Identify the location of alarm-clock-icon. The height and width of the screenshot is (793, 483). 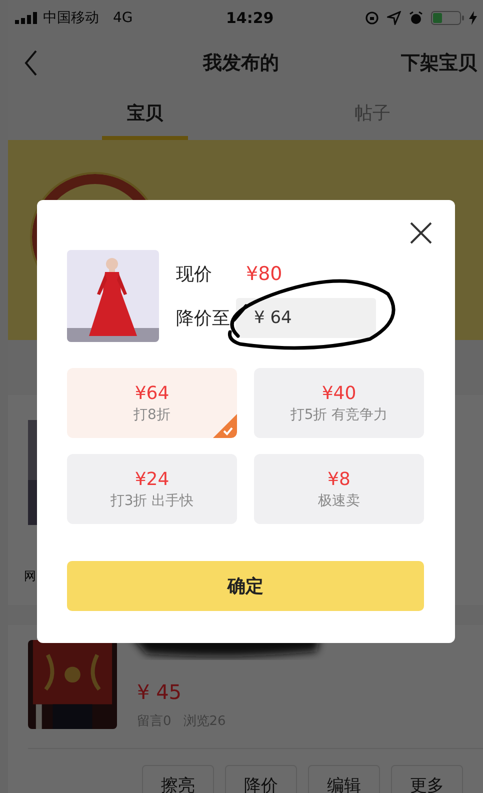
(416, 18).